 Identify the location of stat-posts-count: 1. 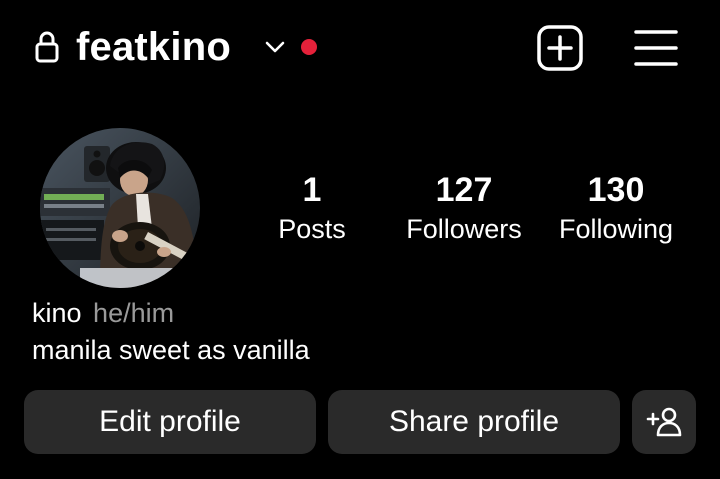
(312, 190).